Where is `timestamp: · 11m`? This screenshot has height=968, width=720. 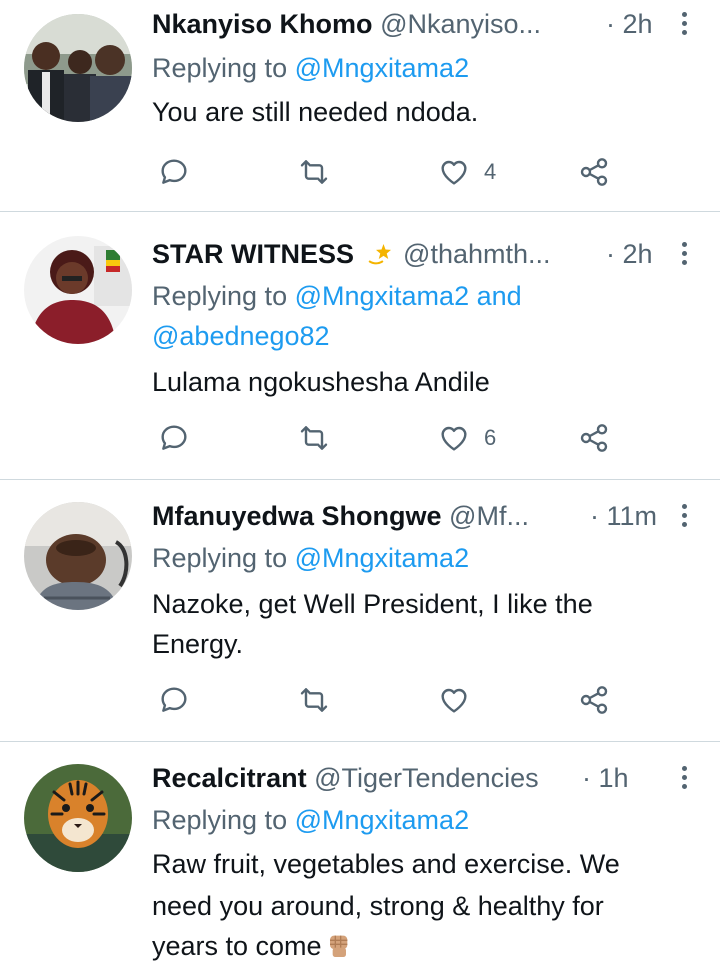
timestamp: · 11m is located at coordinates (623, 516).